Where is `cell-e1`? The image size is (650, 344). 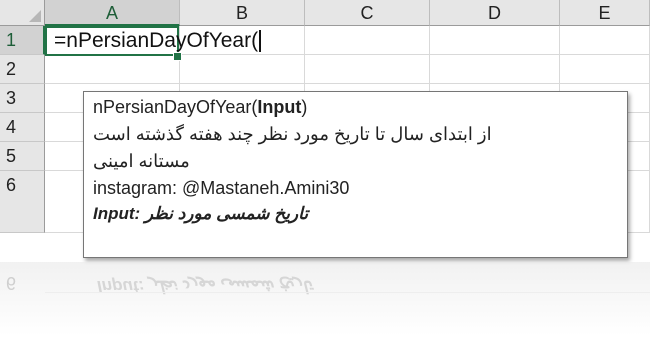 cell-e1 is located at coordinates (605, 40).